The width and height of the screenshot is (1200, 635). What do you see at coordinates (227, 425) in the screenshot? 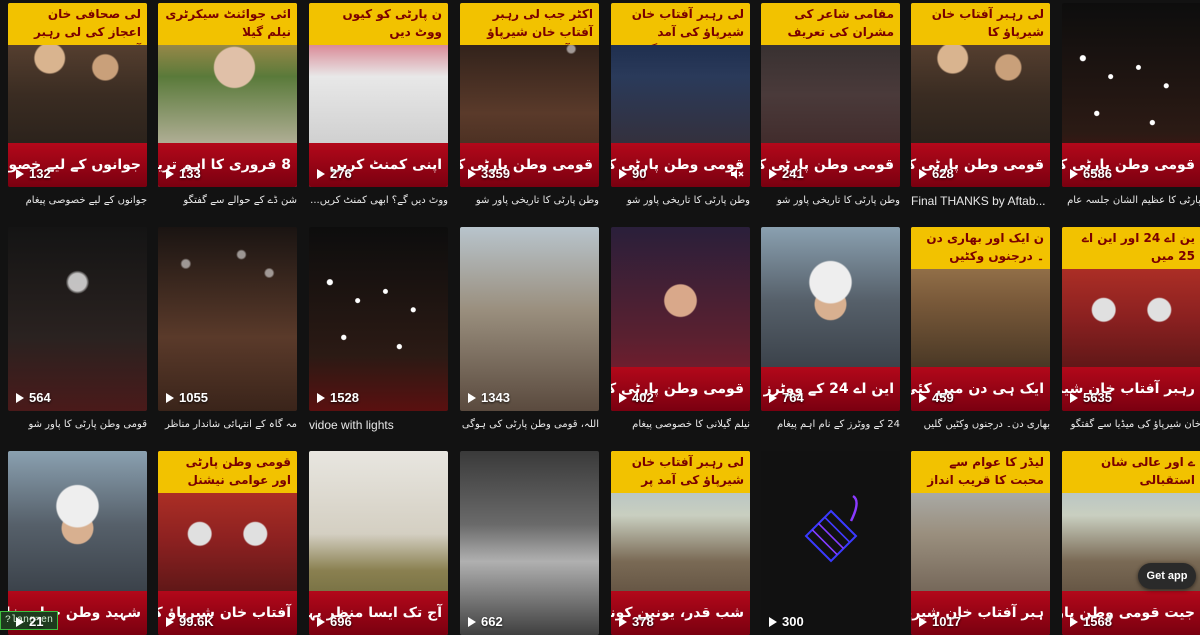
I see `video-caption: مہ گاہ کے انتہائی شاندار مناظر` at bounding box center [227, 425].